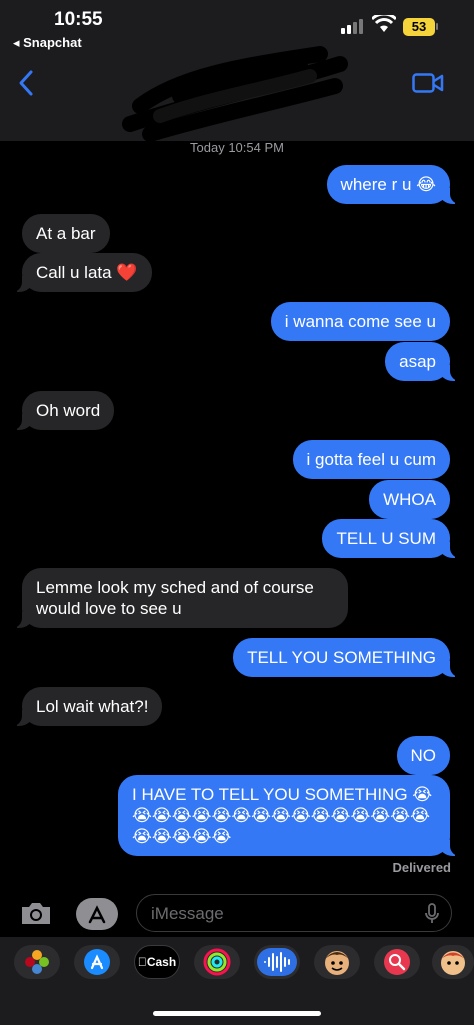  What do you see at coordinates (354, 26) in the screenshot?
I see `cellular-signal-icon` at bounding box center [354, 26].